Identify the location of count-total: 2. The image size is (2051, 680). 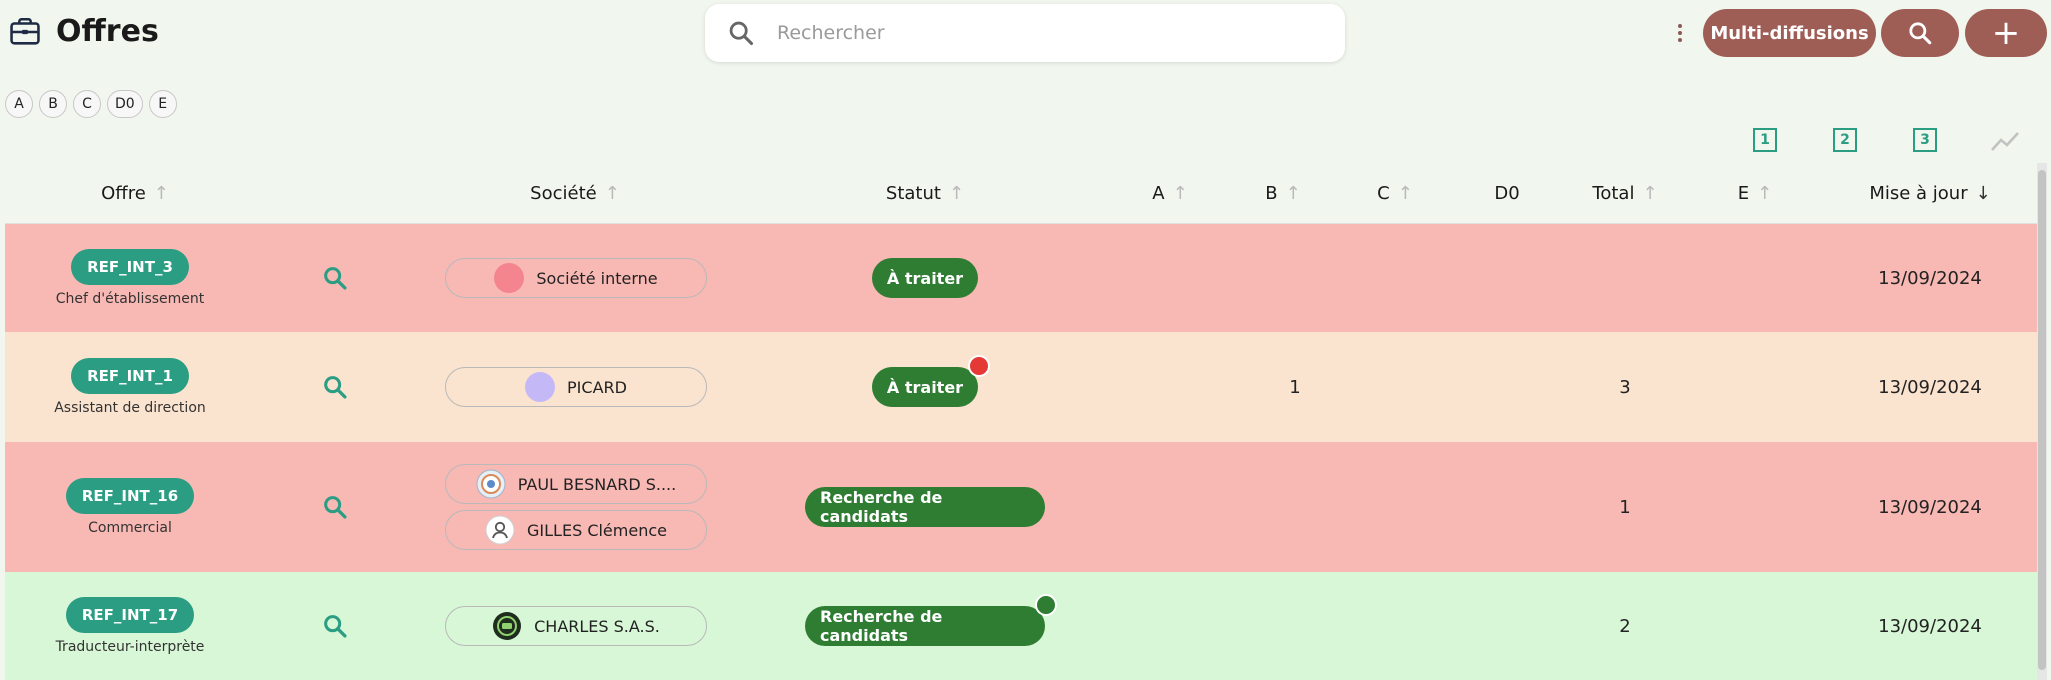
(1625, 626).